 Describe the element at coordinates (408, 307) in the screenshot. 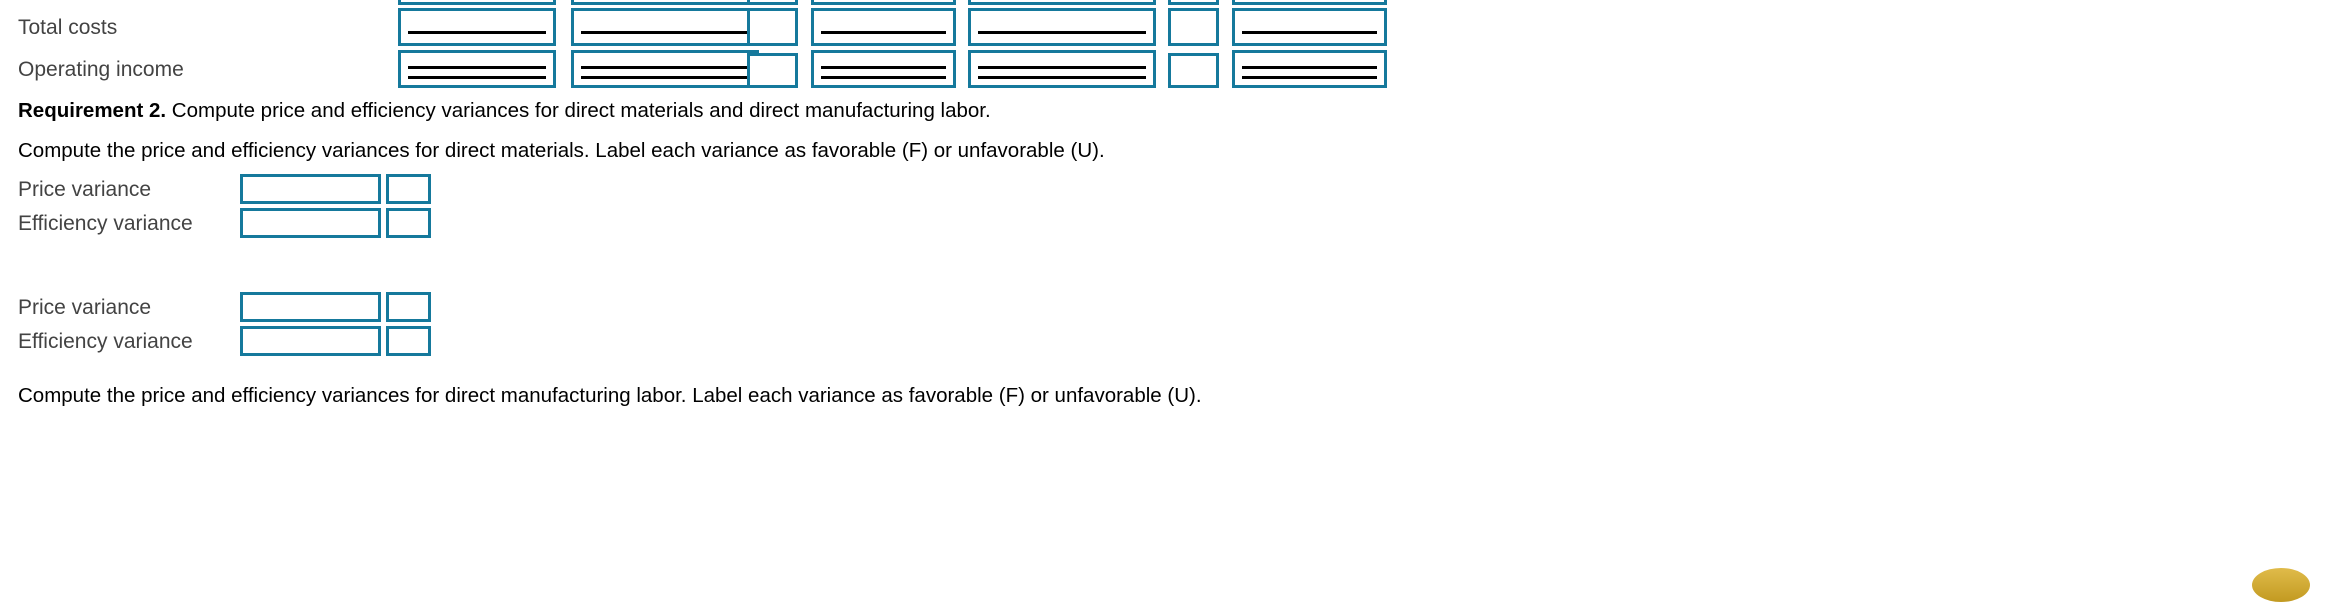

I see `input-dl-price-variance-flag` at that location.